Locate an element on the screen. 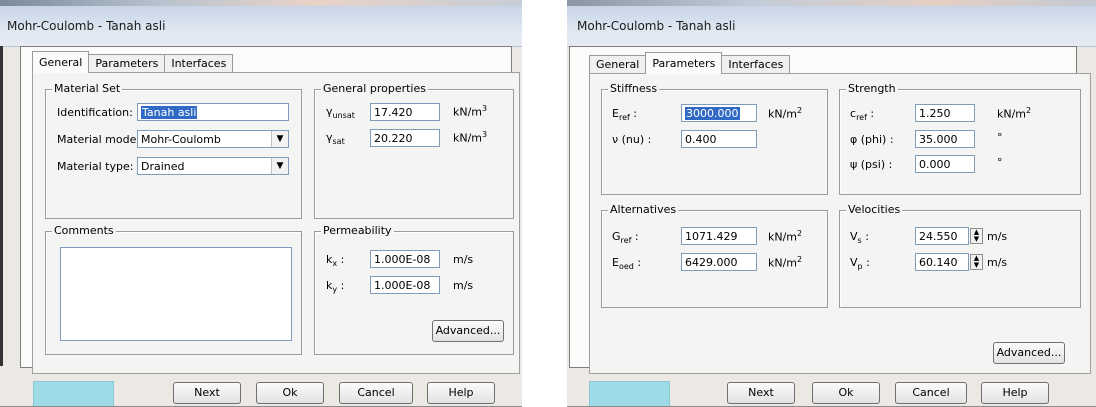 This screenshot has width=1096, height=407. gamma-unsat-label: γunsat is located at coordinates (340, 113).